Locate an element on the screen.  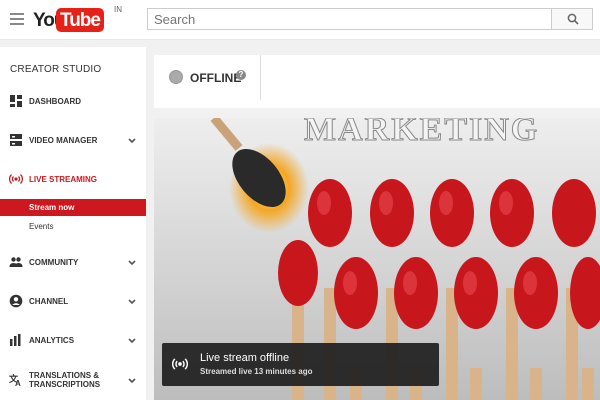
stream-status: OFFLINE is located at coordinates (216, 78).